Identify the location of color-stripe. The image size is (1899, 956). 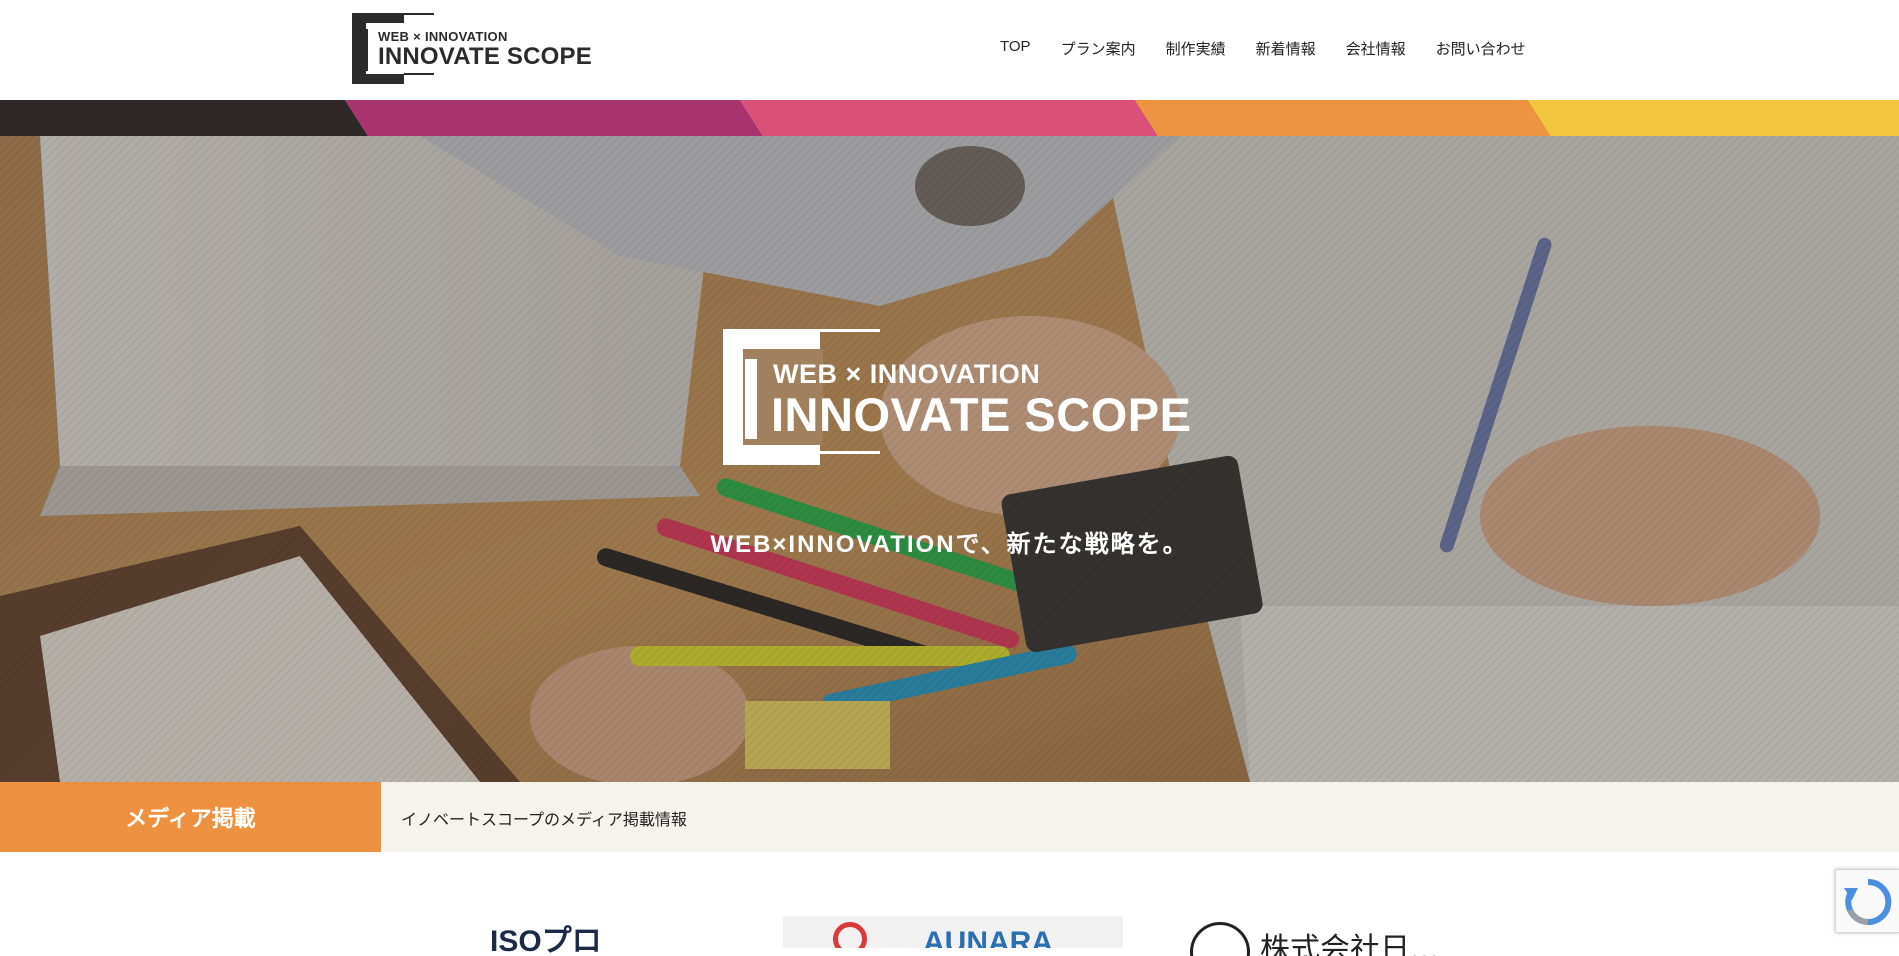
(949, 118).